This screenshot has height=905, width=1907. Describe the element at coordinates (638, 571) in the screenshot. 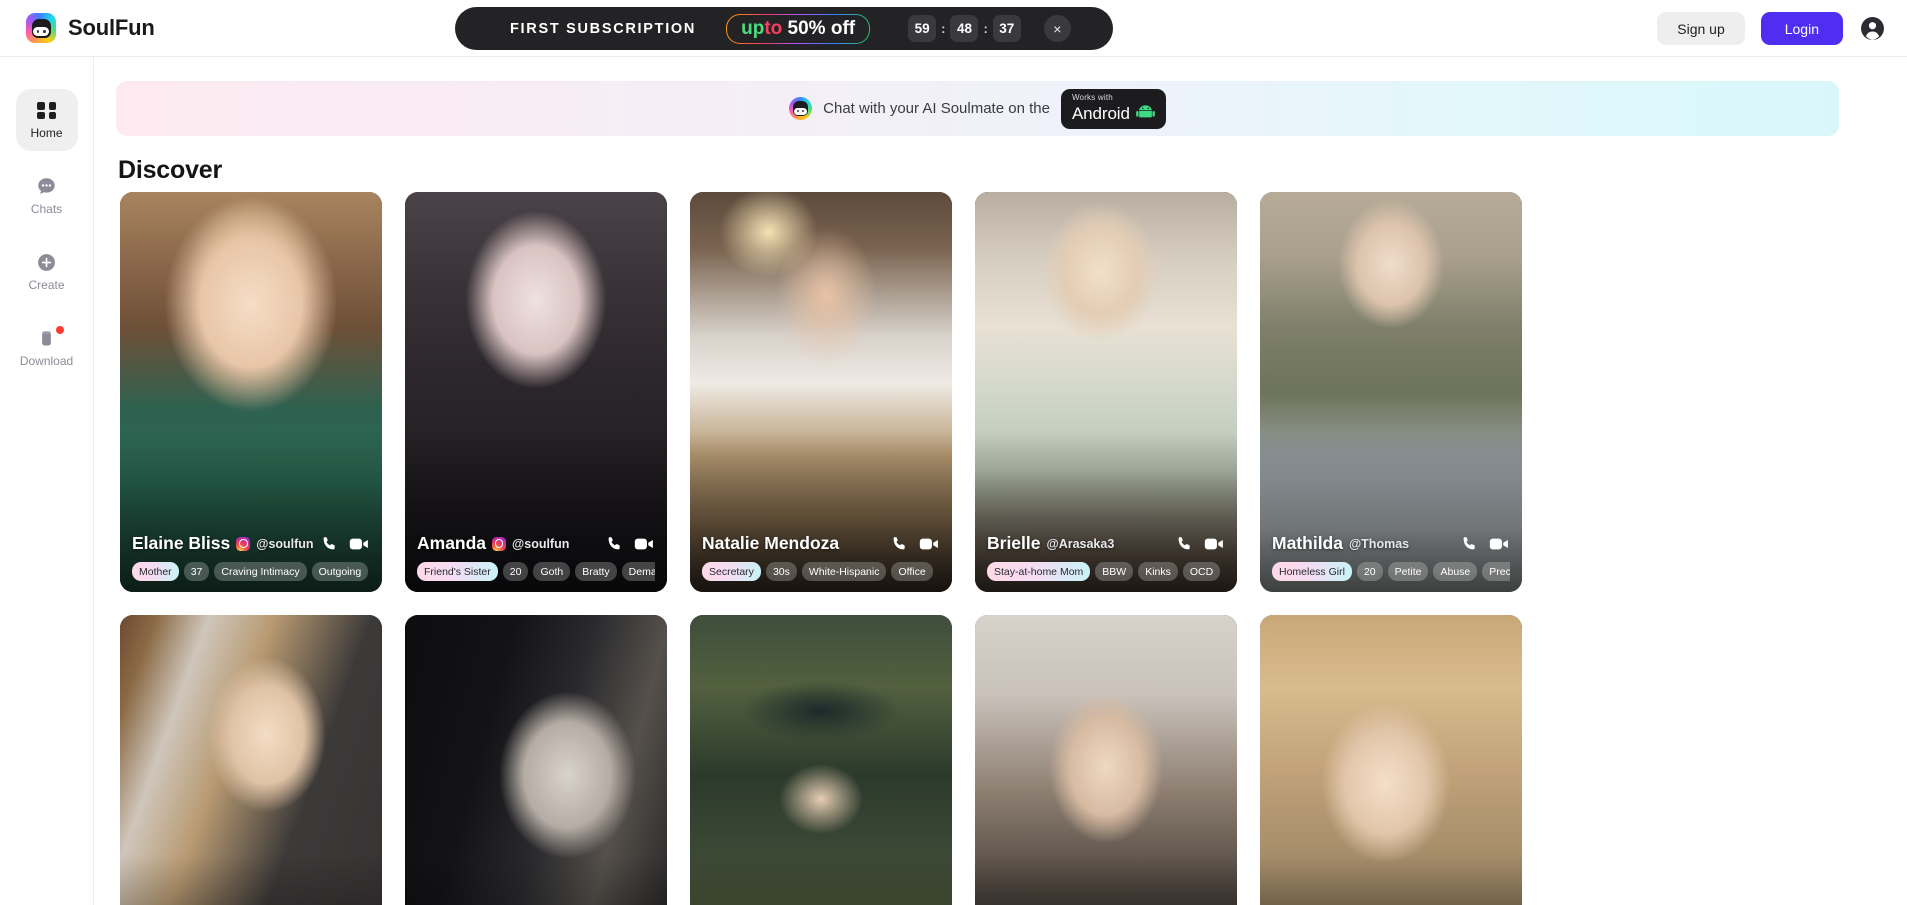

I see `tag: Demanding` at that location.